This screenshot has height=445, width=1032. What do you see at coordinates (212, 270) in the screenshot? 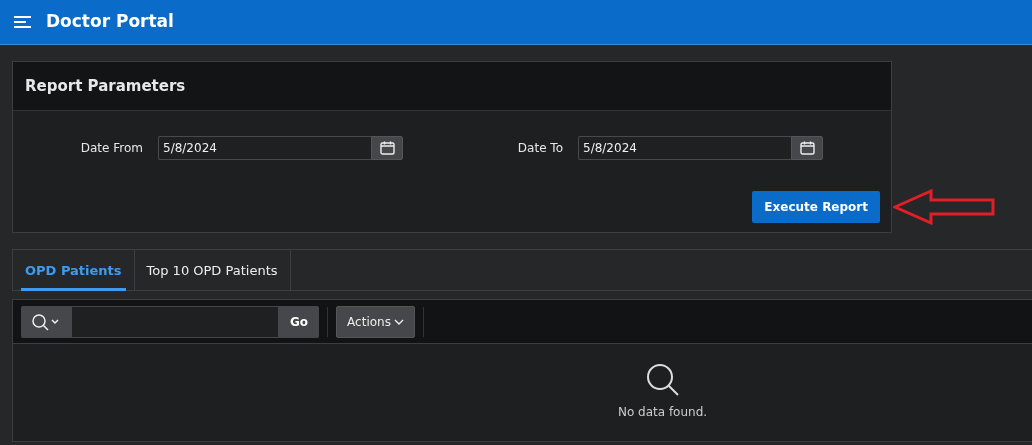
I see `tab: Top 10 OPD Patients` at bounding box center [212, 270].